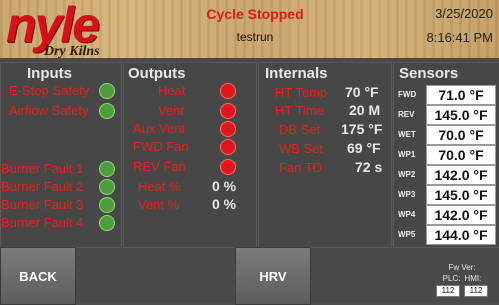 The width and height of the screenshot is (499, 305). I want to click on sensor-tag-wp4: WP4, so click(407, 214).